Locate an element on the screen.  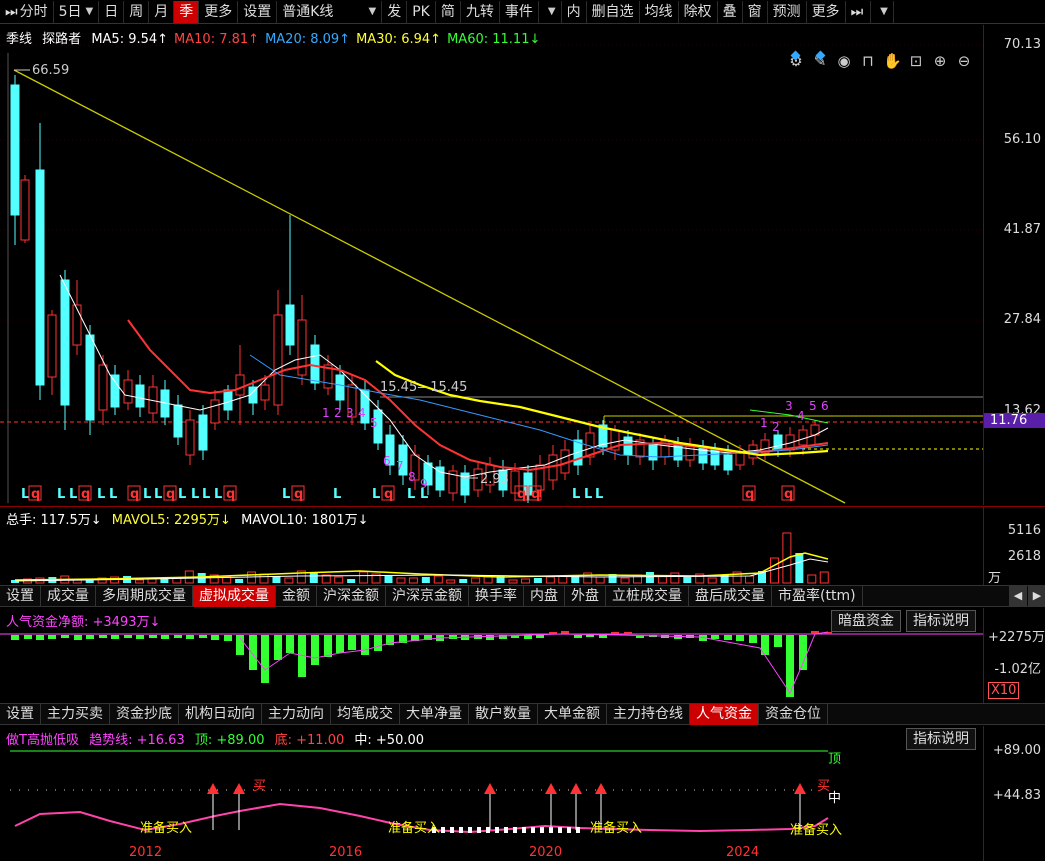
toolbar-item-4: 月 is located at coordinates (162, 11).